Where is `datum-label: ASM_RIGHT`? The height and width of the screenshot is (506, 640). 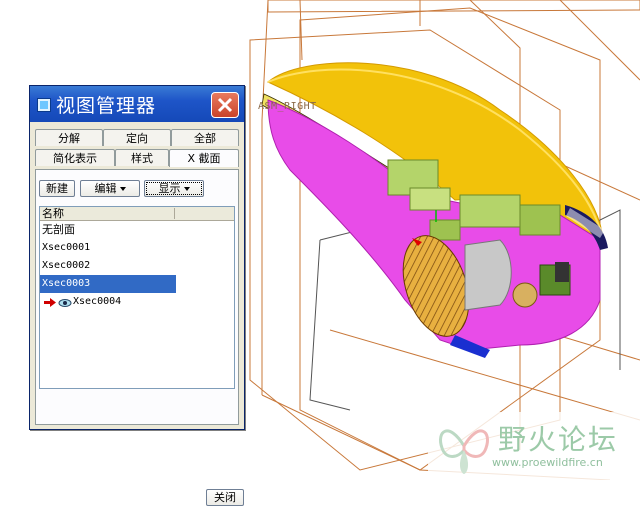 datum-label: ASM_RIGHT is located at coordinates (287, 106).